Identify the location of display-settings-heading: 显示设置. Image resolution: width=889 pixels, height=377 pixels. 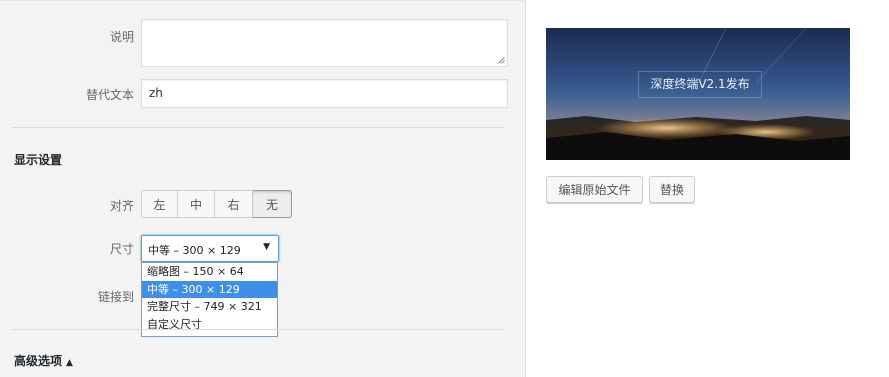
(38, 160).